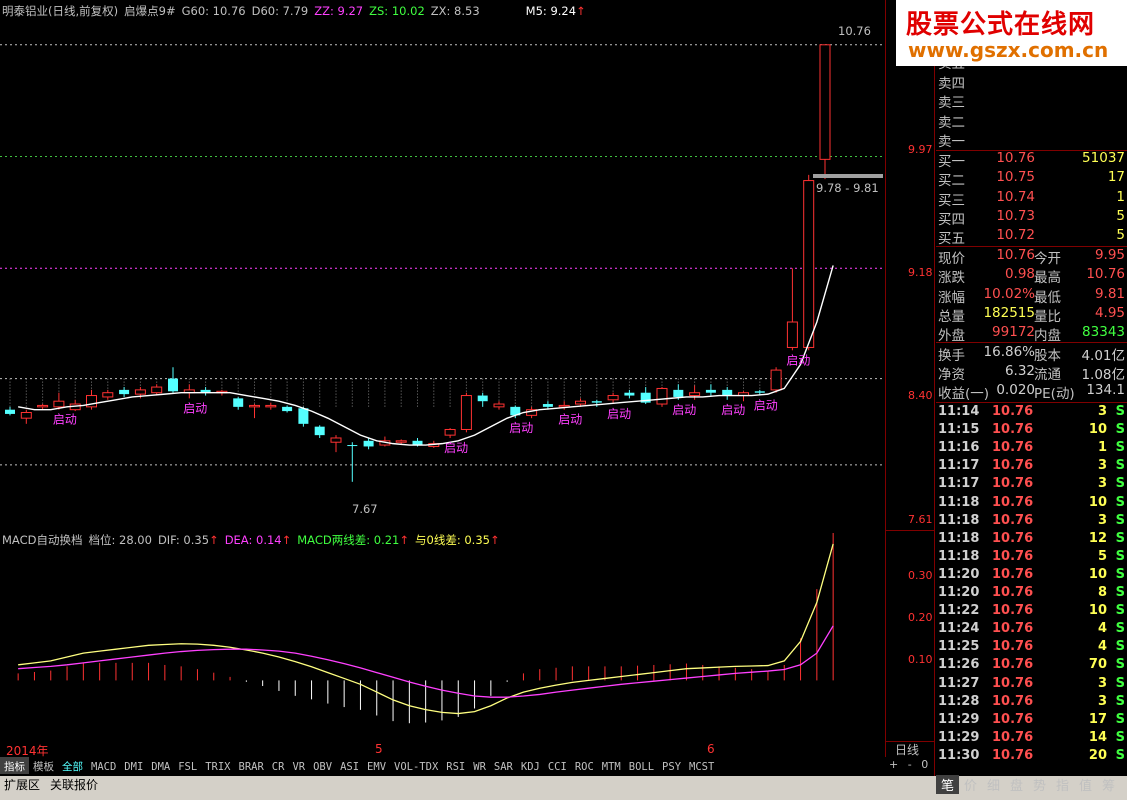 The image size is (1127, 800). I want to click on ask-row: 卖二, so click(1031, 121).